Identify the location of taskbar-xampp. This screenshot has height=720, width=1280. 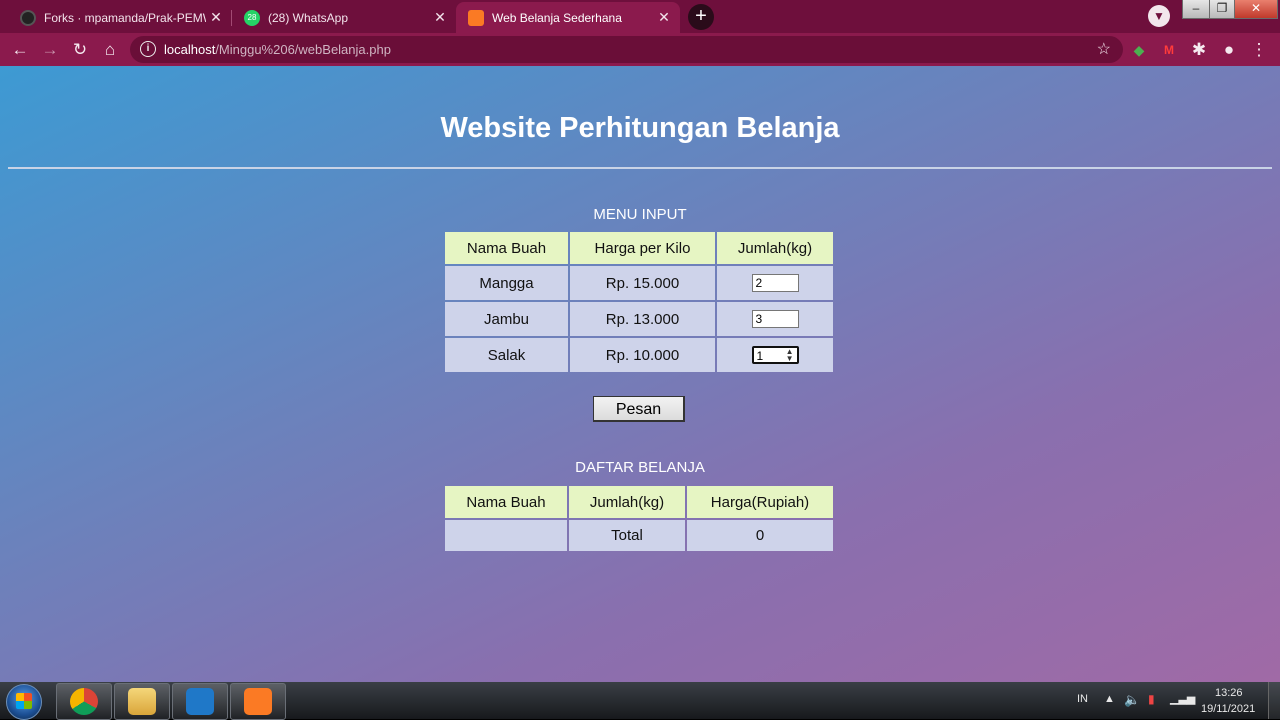
(258, 701).